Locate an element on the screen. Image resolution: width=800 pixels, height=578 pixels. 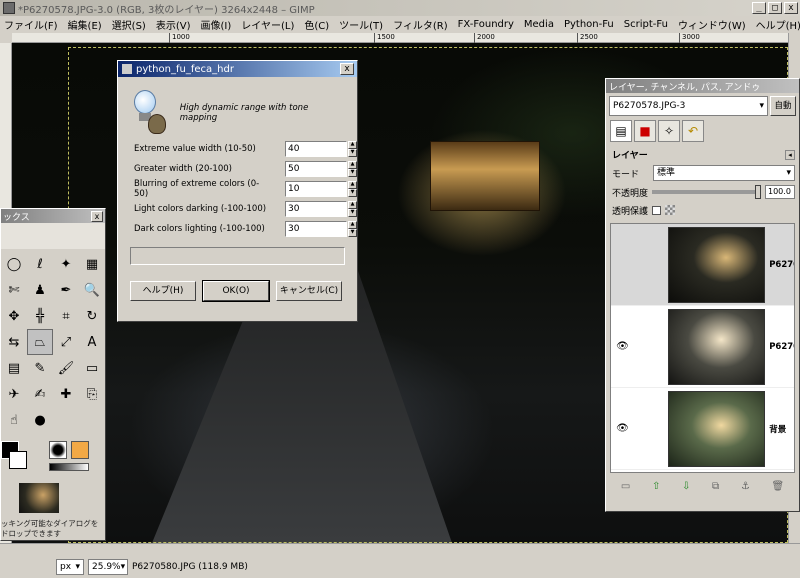
heal-icon: ✚ is located at coordinates (66, 394).